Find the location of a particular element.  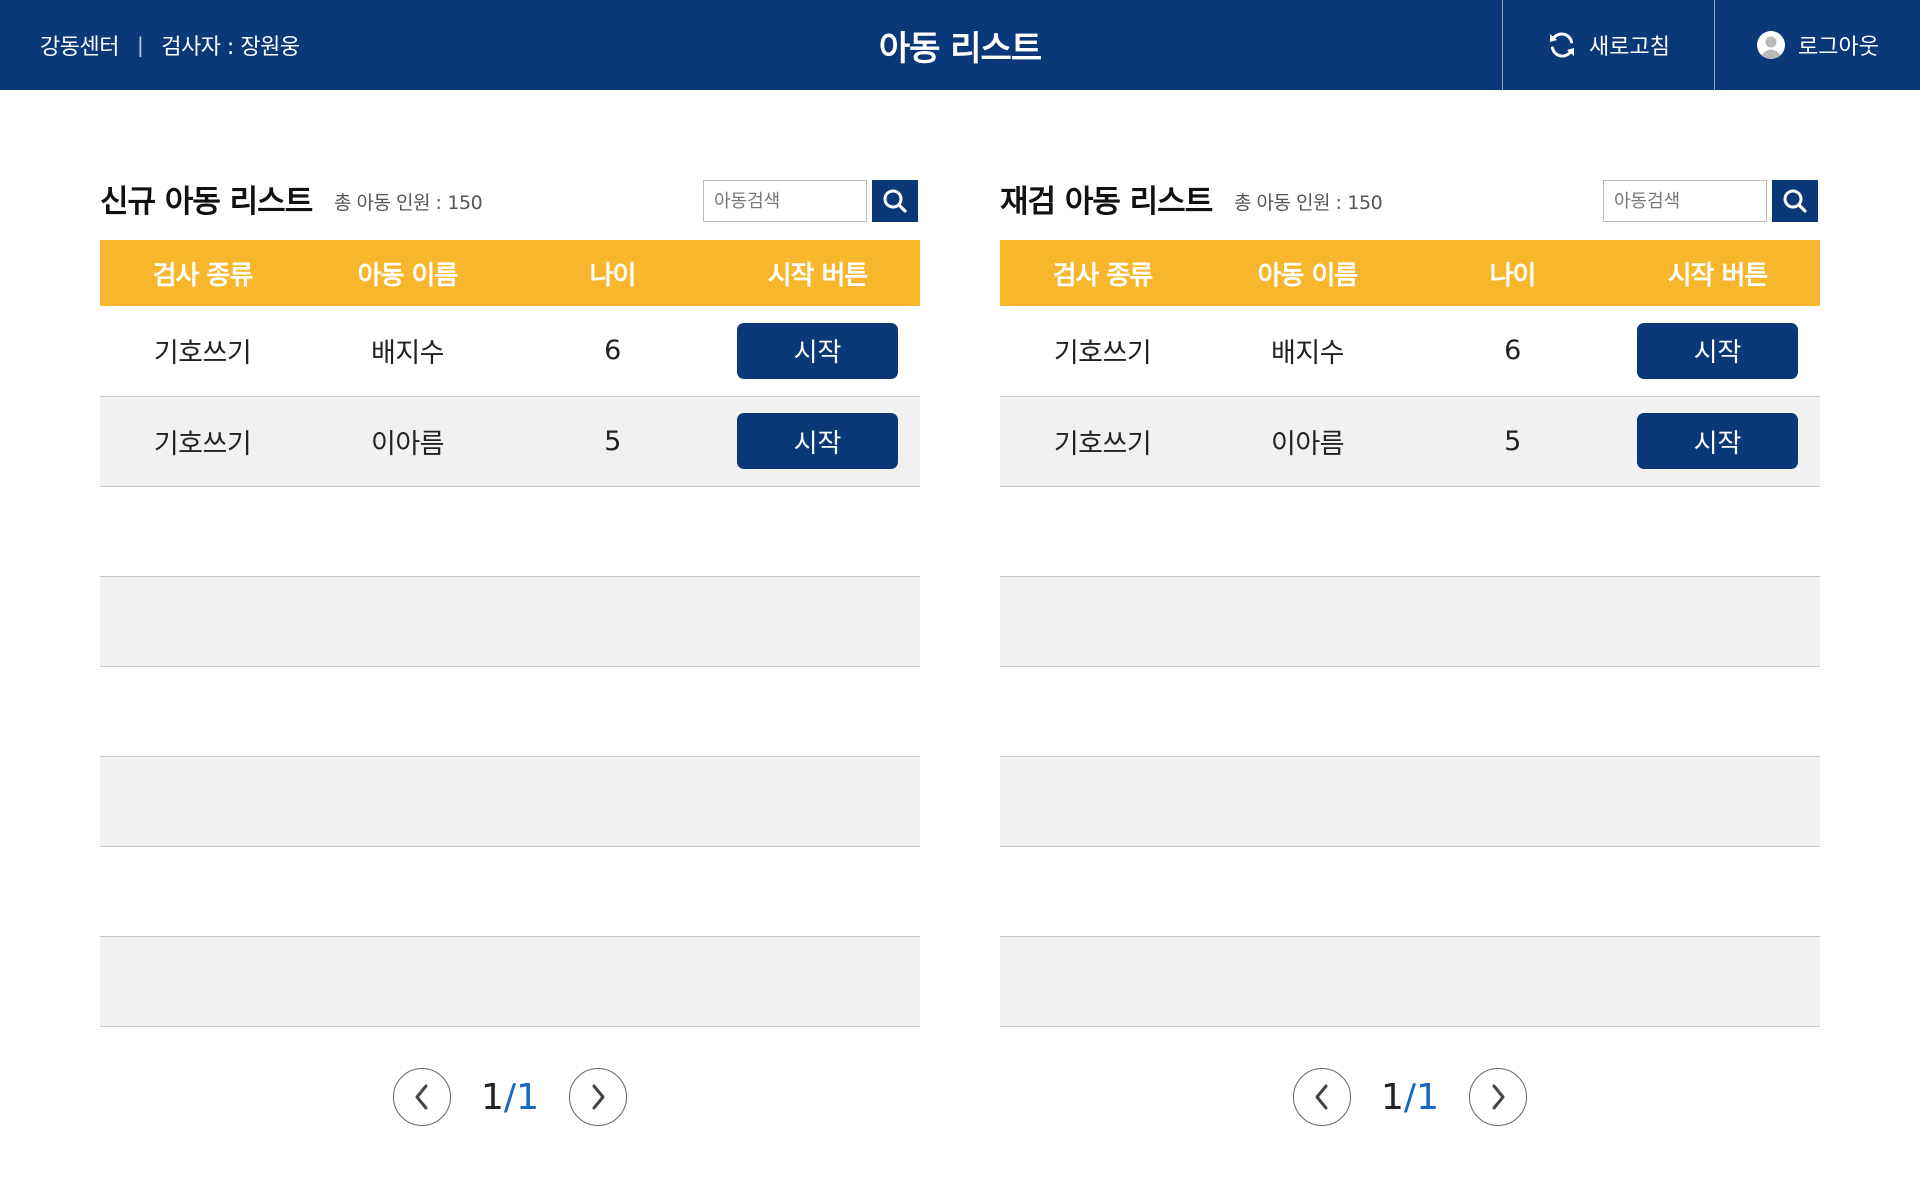

user-avatar-icon is located at coordinates (1771, 45).